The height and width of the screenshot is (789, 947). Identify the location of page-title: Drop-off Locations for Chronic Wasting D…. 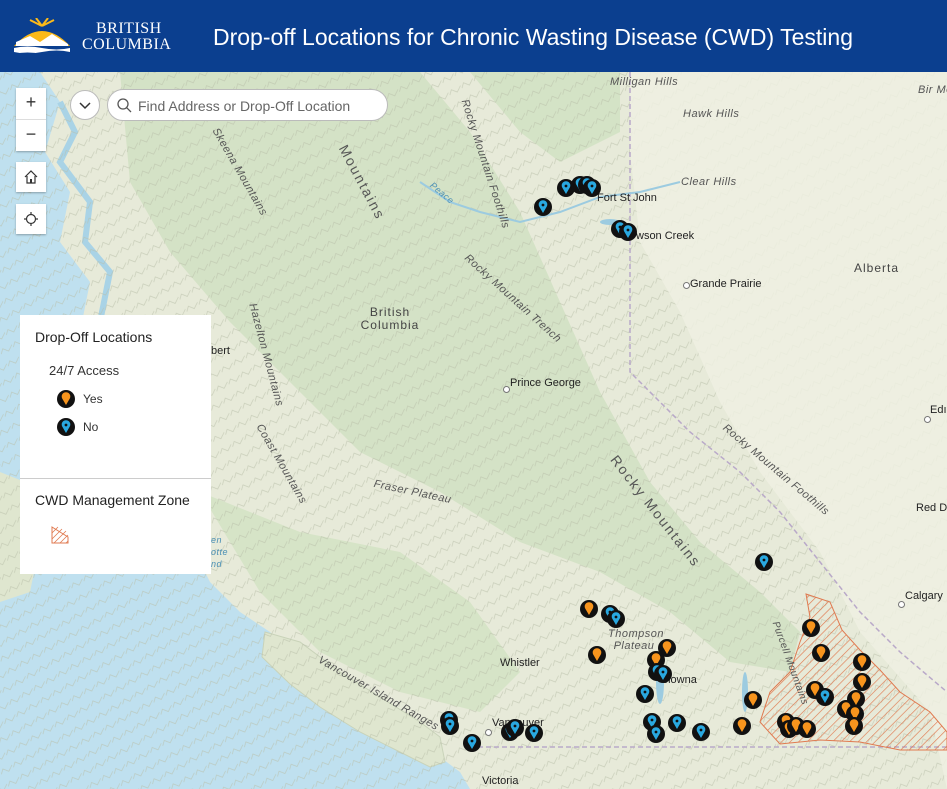
(533, 37).